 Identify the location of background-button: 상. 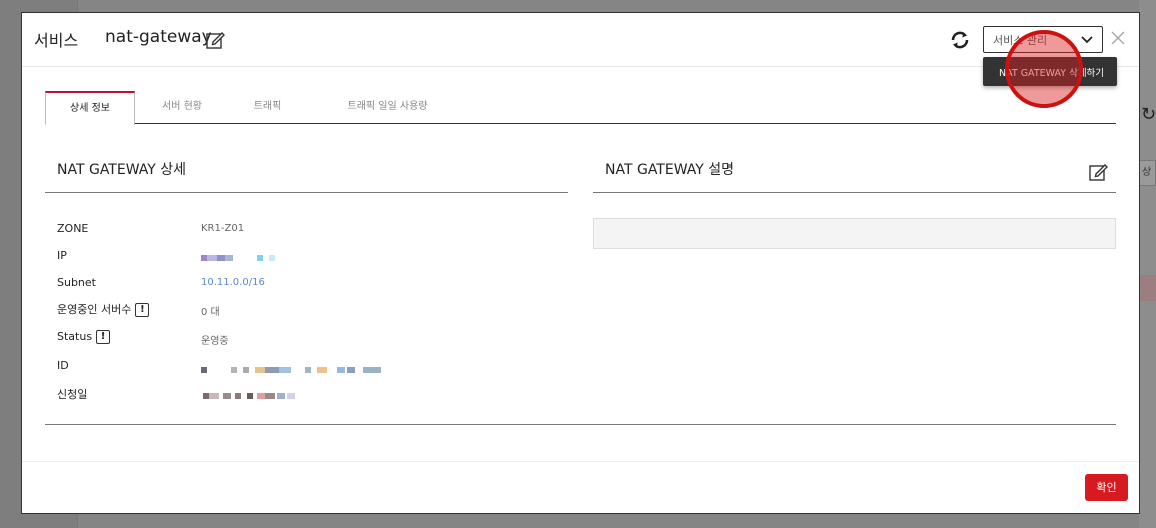
(1147, 173).